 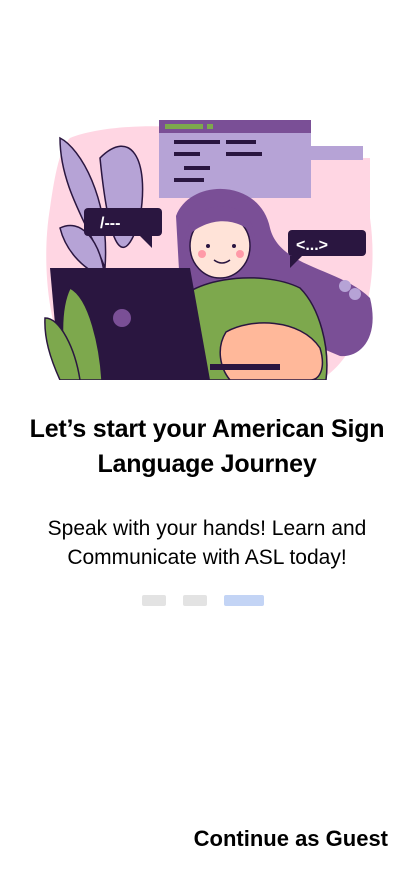 I want to click on bubble-right-text: <...>, so click(x=312, y=245).